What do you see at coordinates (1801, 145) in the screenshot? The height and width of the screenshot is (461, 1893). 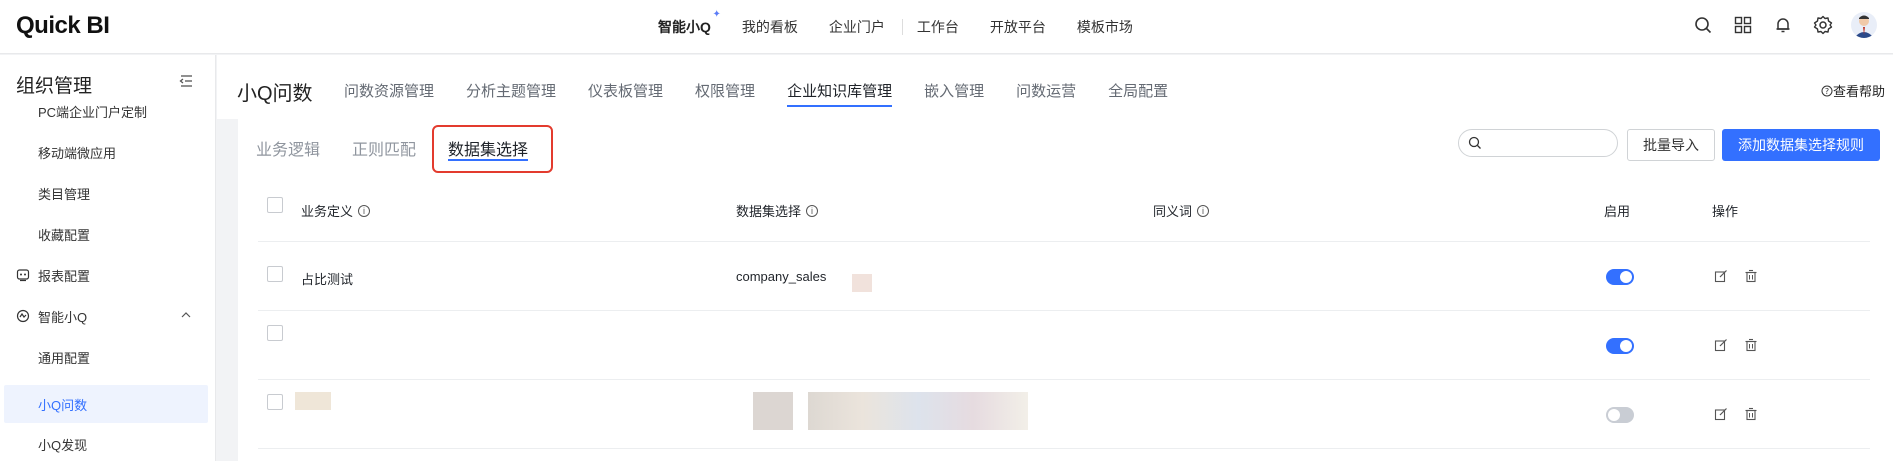 I see `add-rule-button: 添加数据集选择规则` at bounding box center [1801, 145].